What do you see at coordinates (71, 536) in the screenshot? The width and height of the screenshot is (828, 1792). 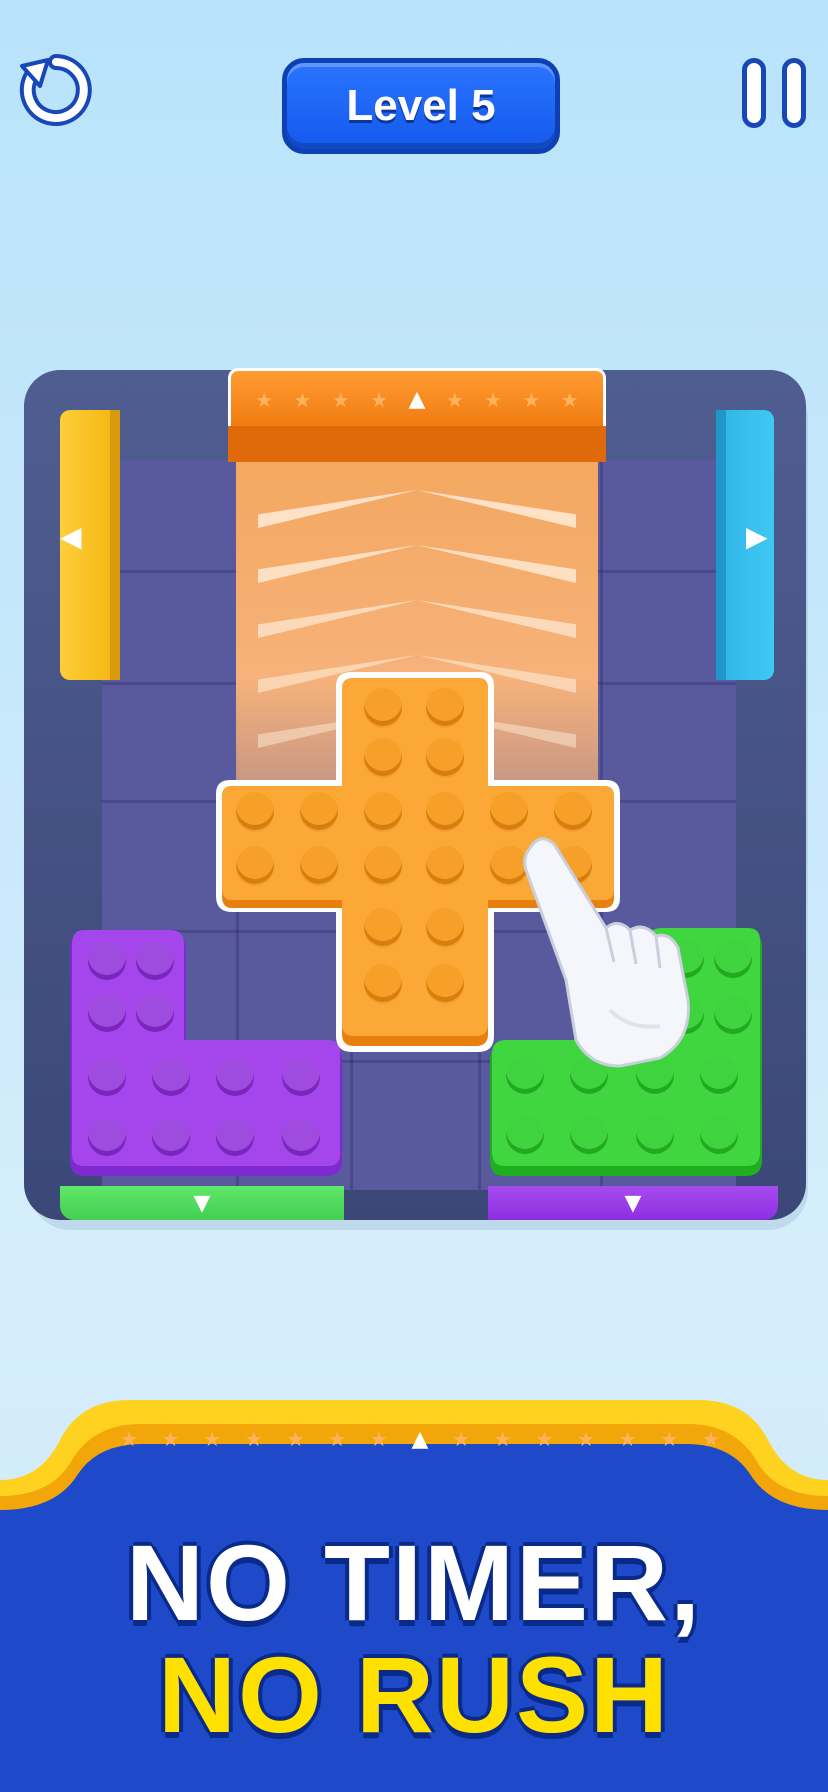 I see `arrow-left-icon: ◀` at bounding box center [71, 536].